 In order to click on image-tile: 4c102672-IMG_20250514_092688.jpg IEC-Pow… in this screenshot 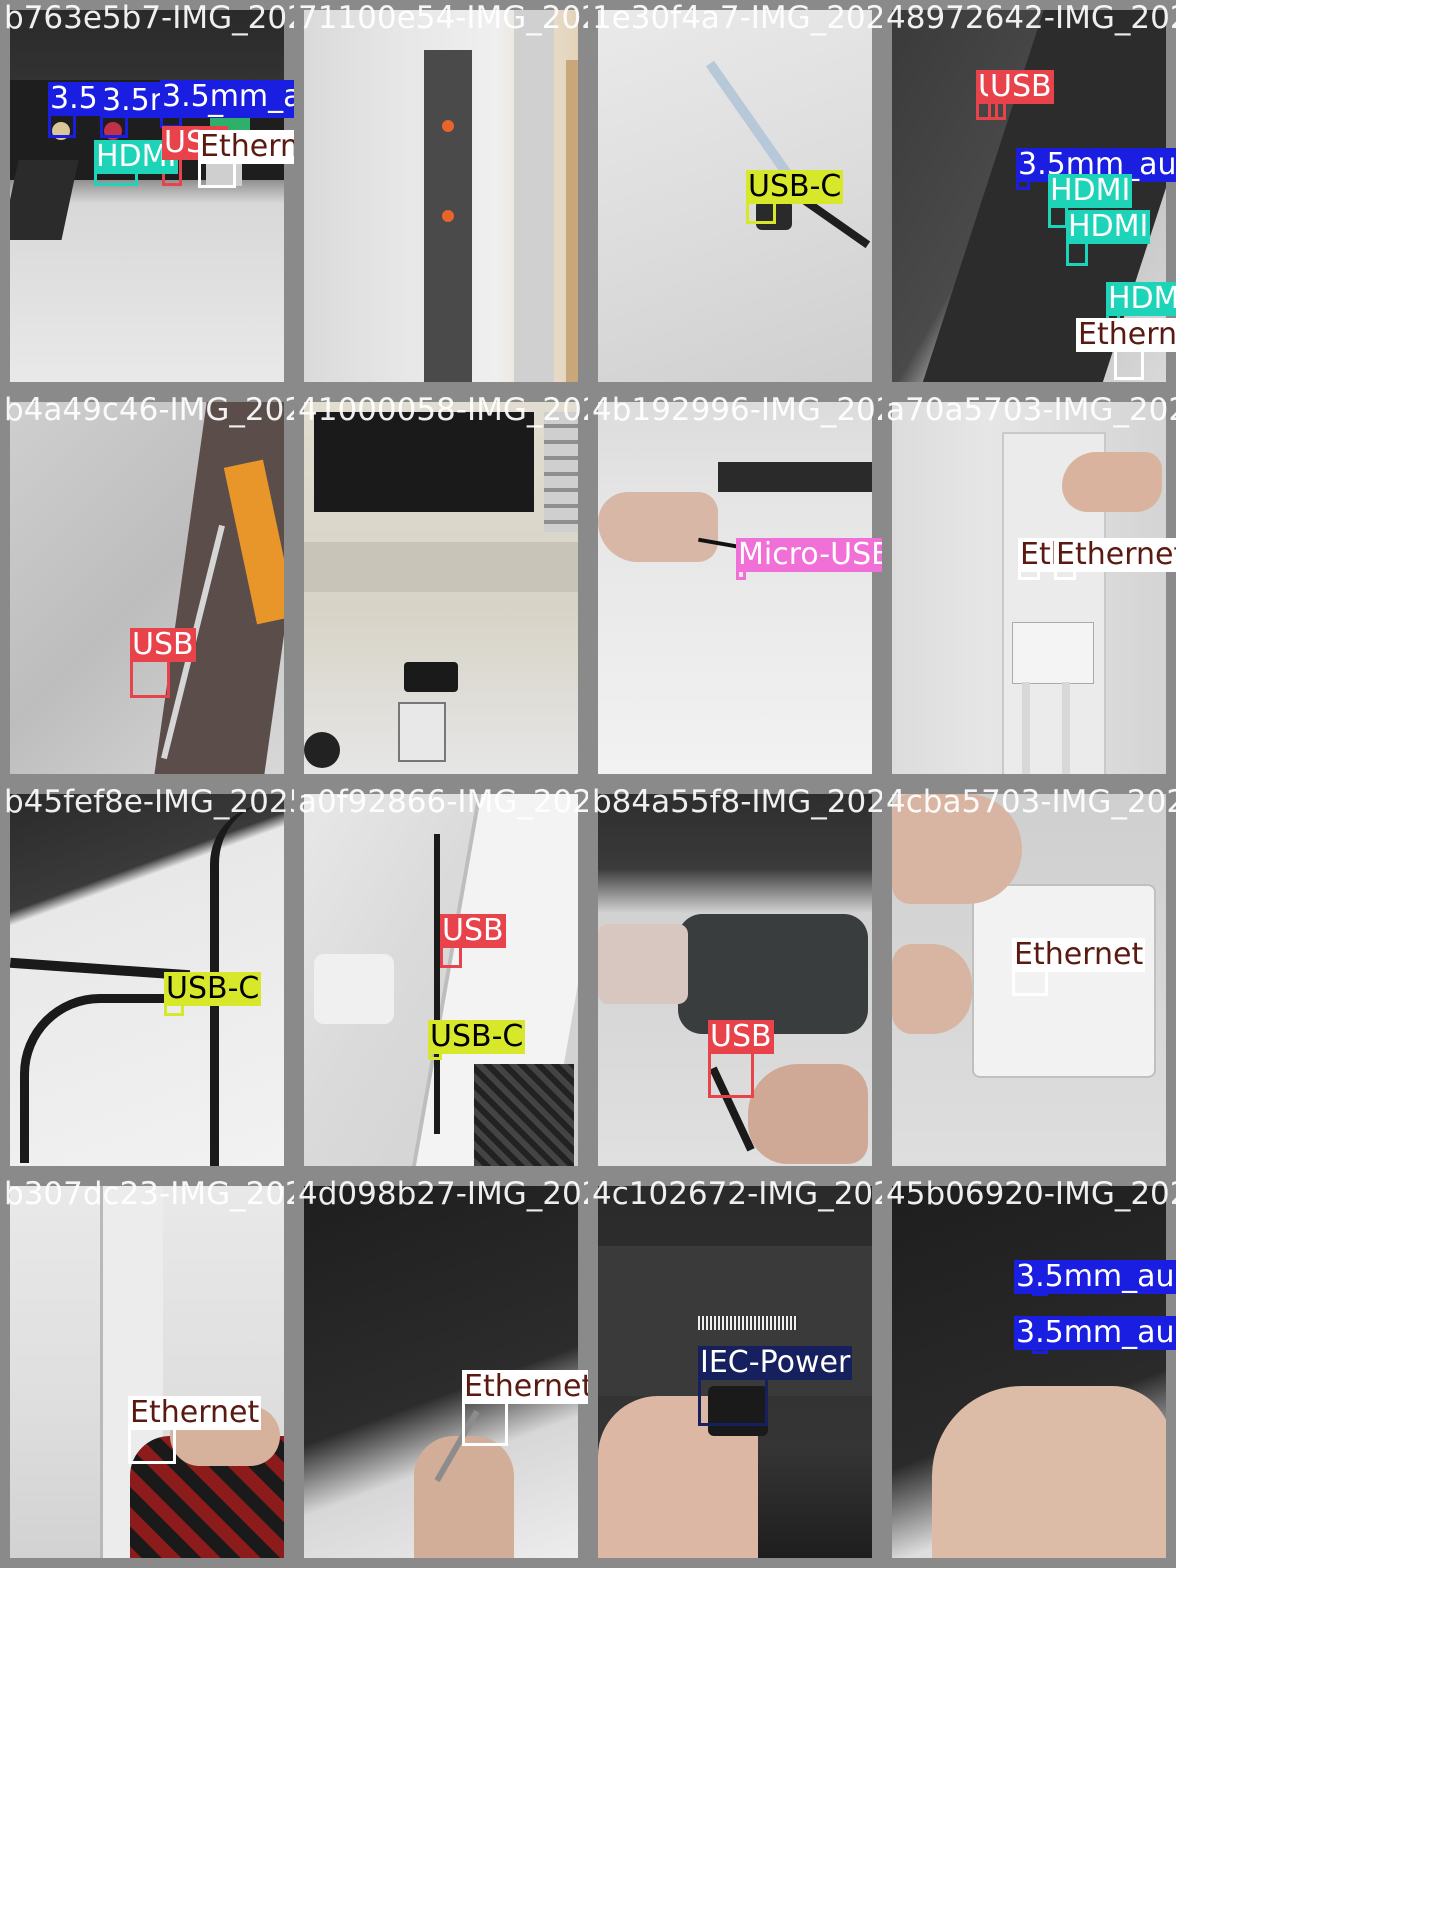, I will do `click(735, 1372)`.